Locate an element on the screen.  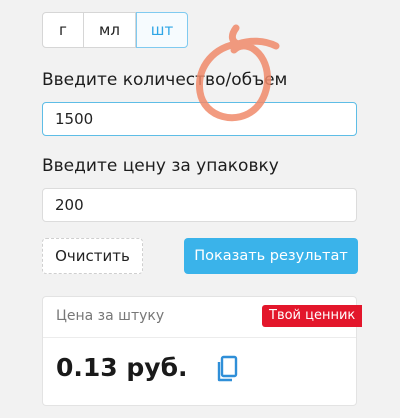
result-value: 0.13 руб. is located at coordinates (122, 367).